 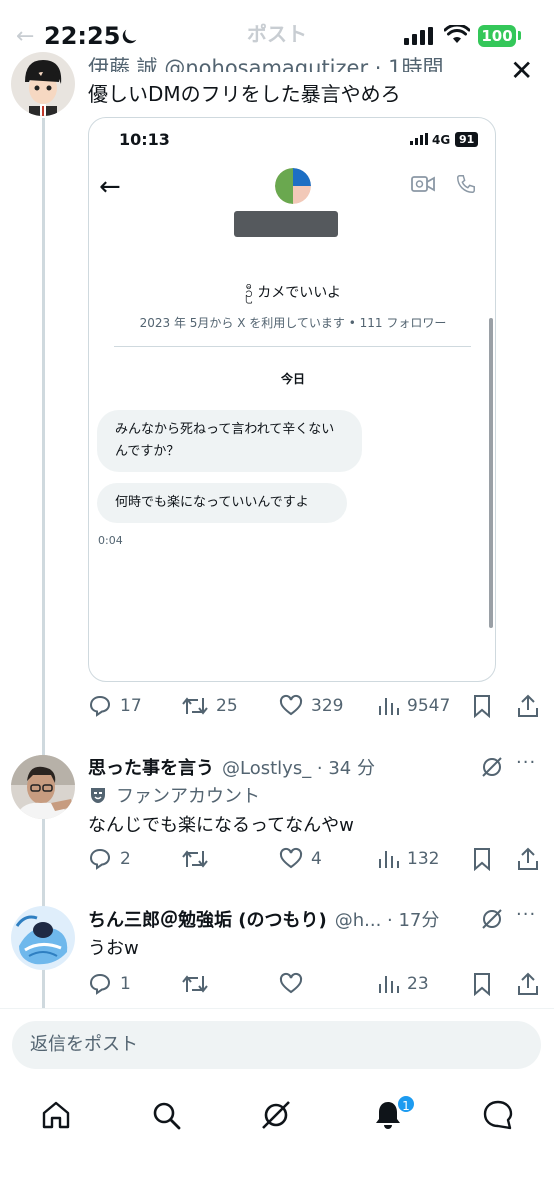 I want to click on views-button: 23, so click(x=403, y=984).